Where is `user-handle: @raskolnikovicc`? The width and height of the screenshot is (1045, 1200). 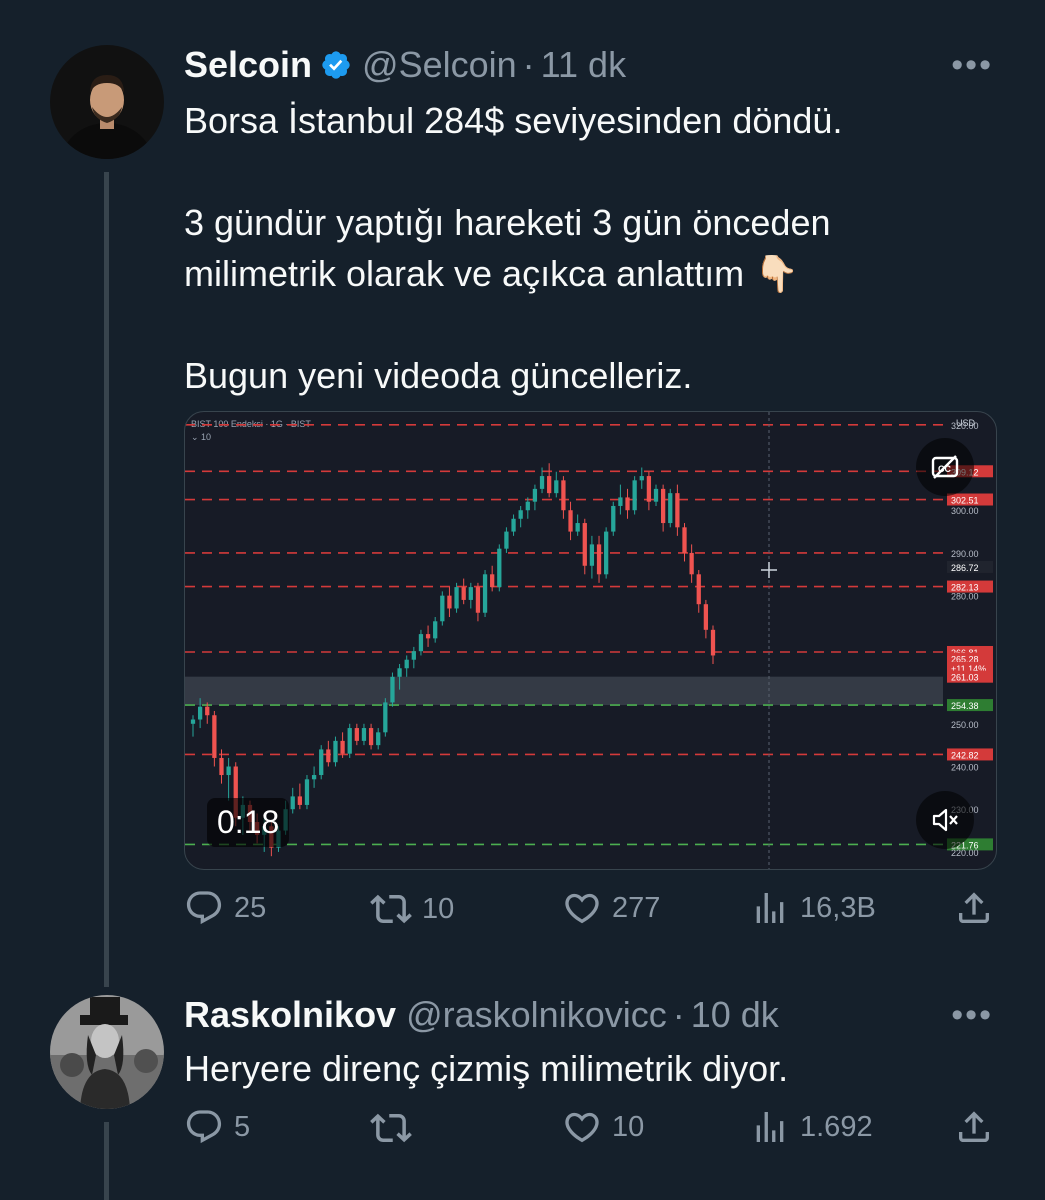 user-handle: @raskolnikovicc is located at coordinates (536, 1015).